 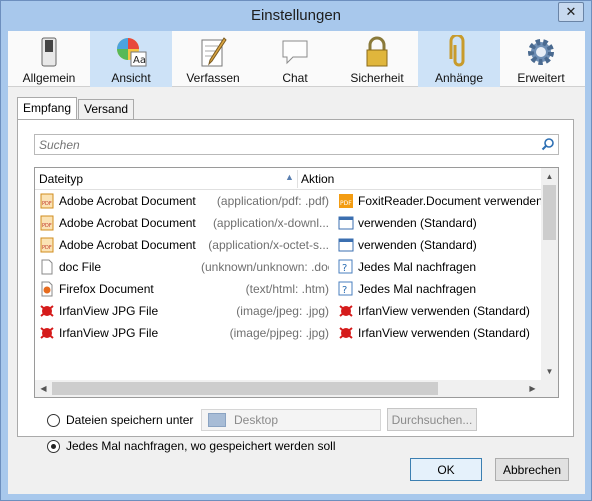 I want to click on download-folder-field: Desktop, so click(x=291, y=420).